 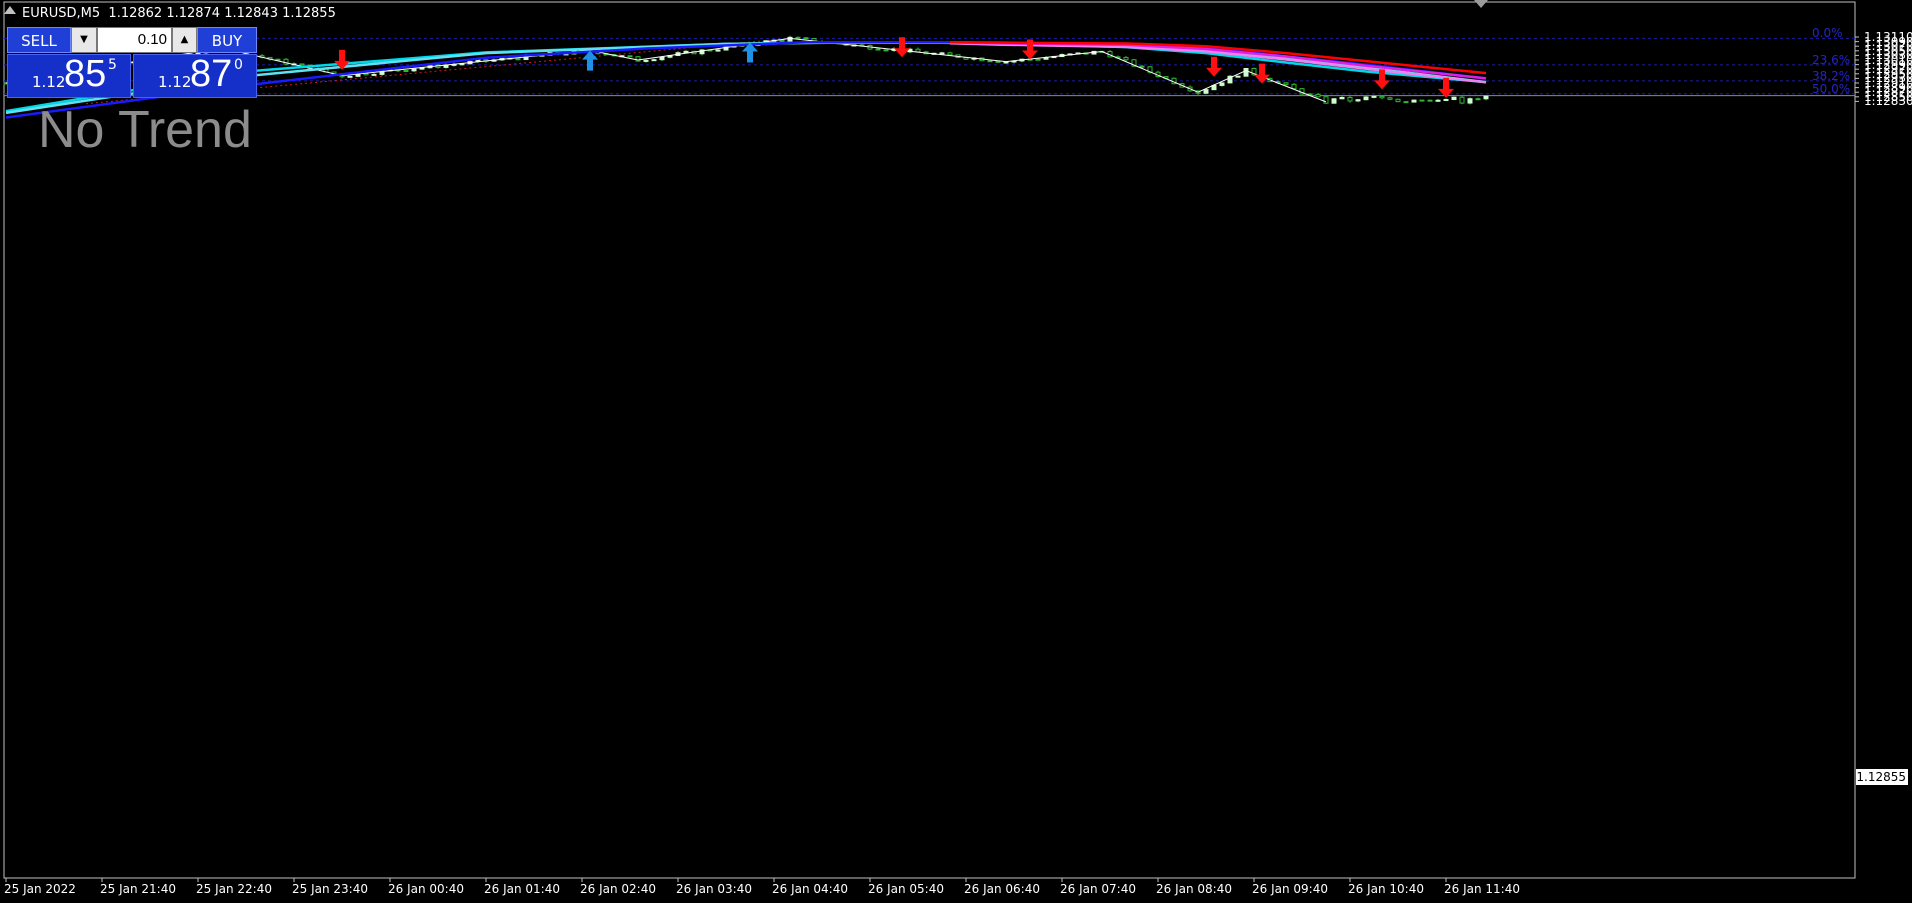 I want to click on price-axis-label: 1.12830, so click(x=1888, y=101).